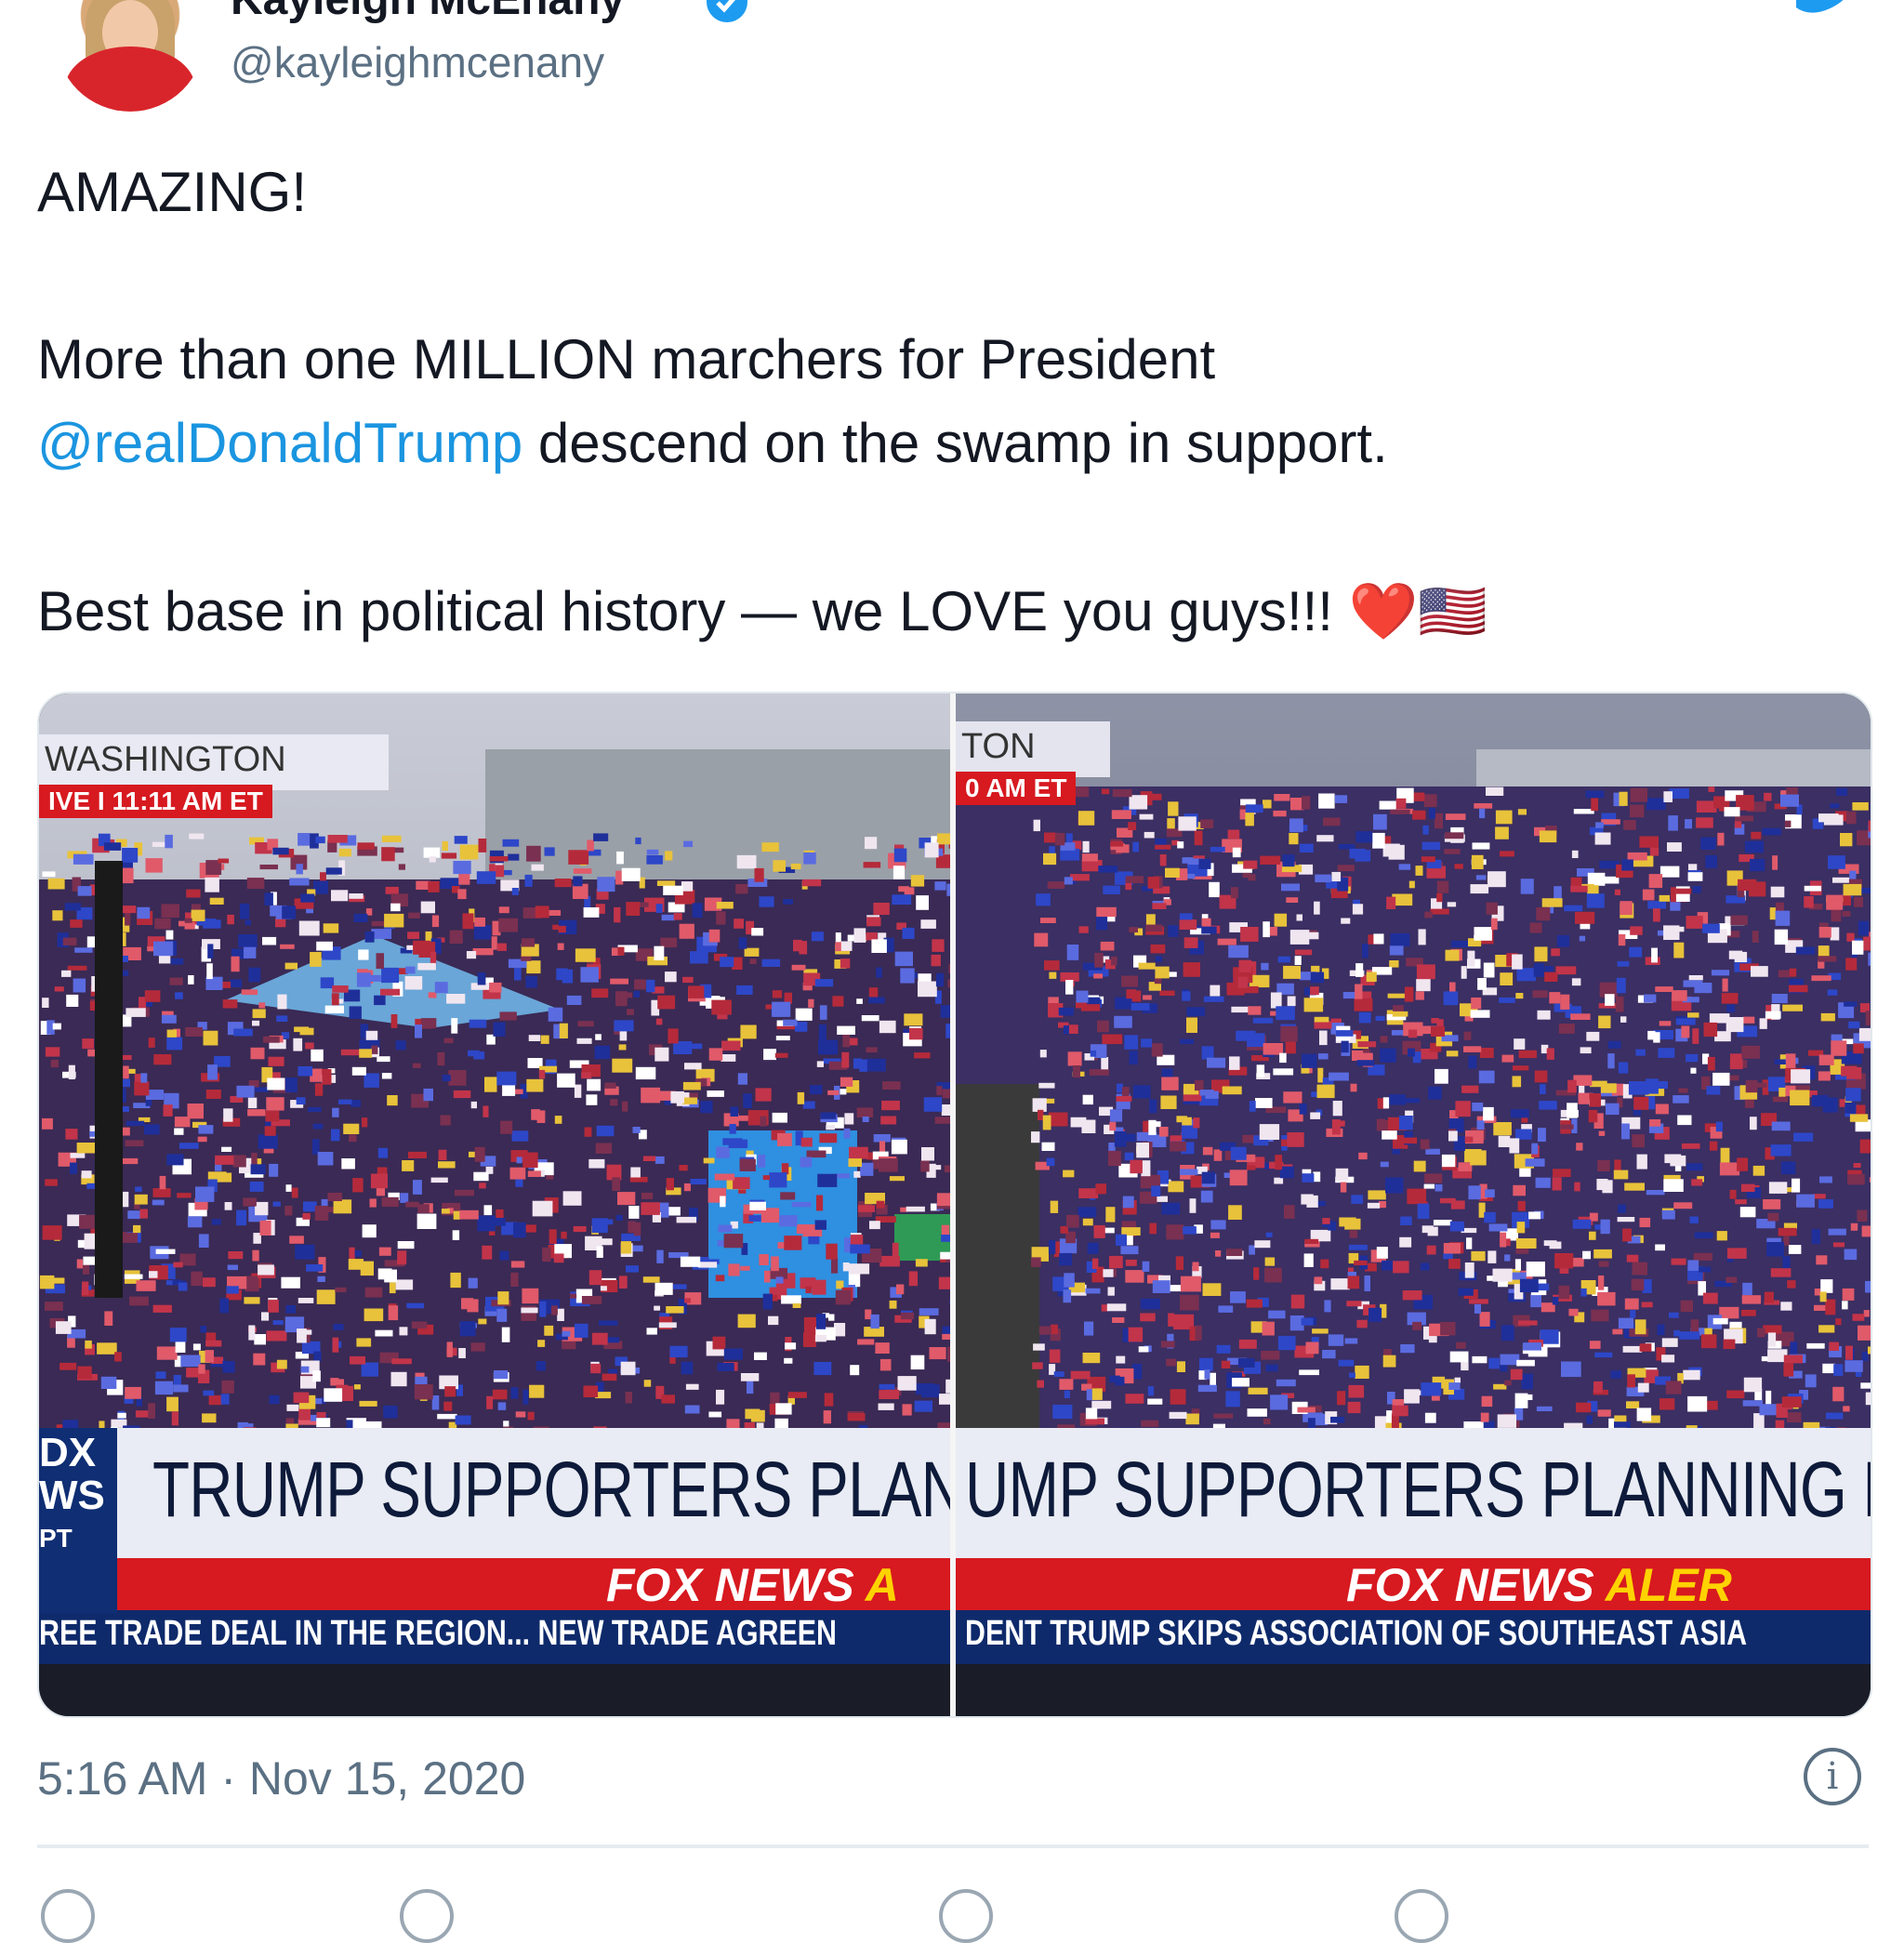 This screenshot has width=1904, height=1943. Describe the element at coordinates (130, 56) in the screenshot. I see `avatar` at that location.